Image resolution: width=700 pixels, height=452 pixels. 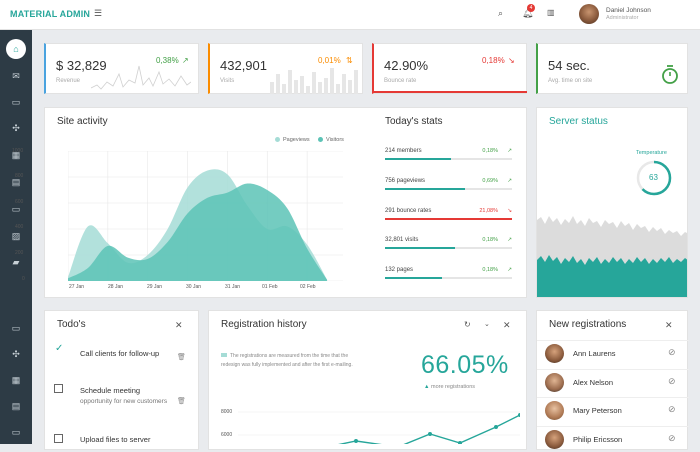 I want to click on y-tick: 600, so click(x=19, y=202).